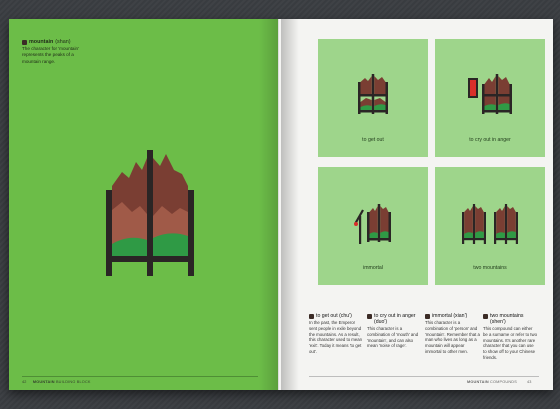 This screenshot has height=409, width=560. Describe the element at coordinates (373, 94) in the screenshot. I see `to-get-out-glyph` at that location.